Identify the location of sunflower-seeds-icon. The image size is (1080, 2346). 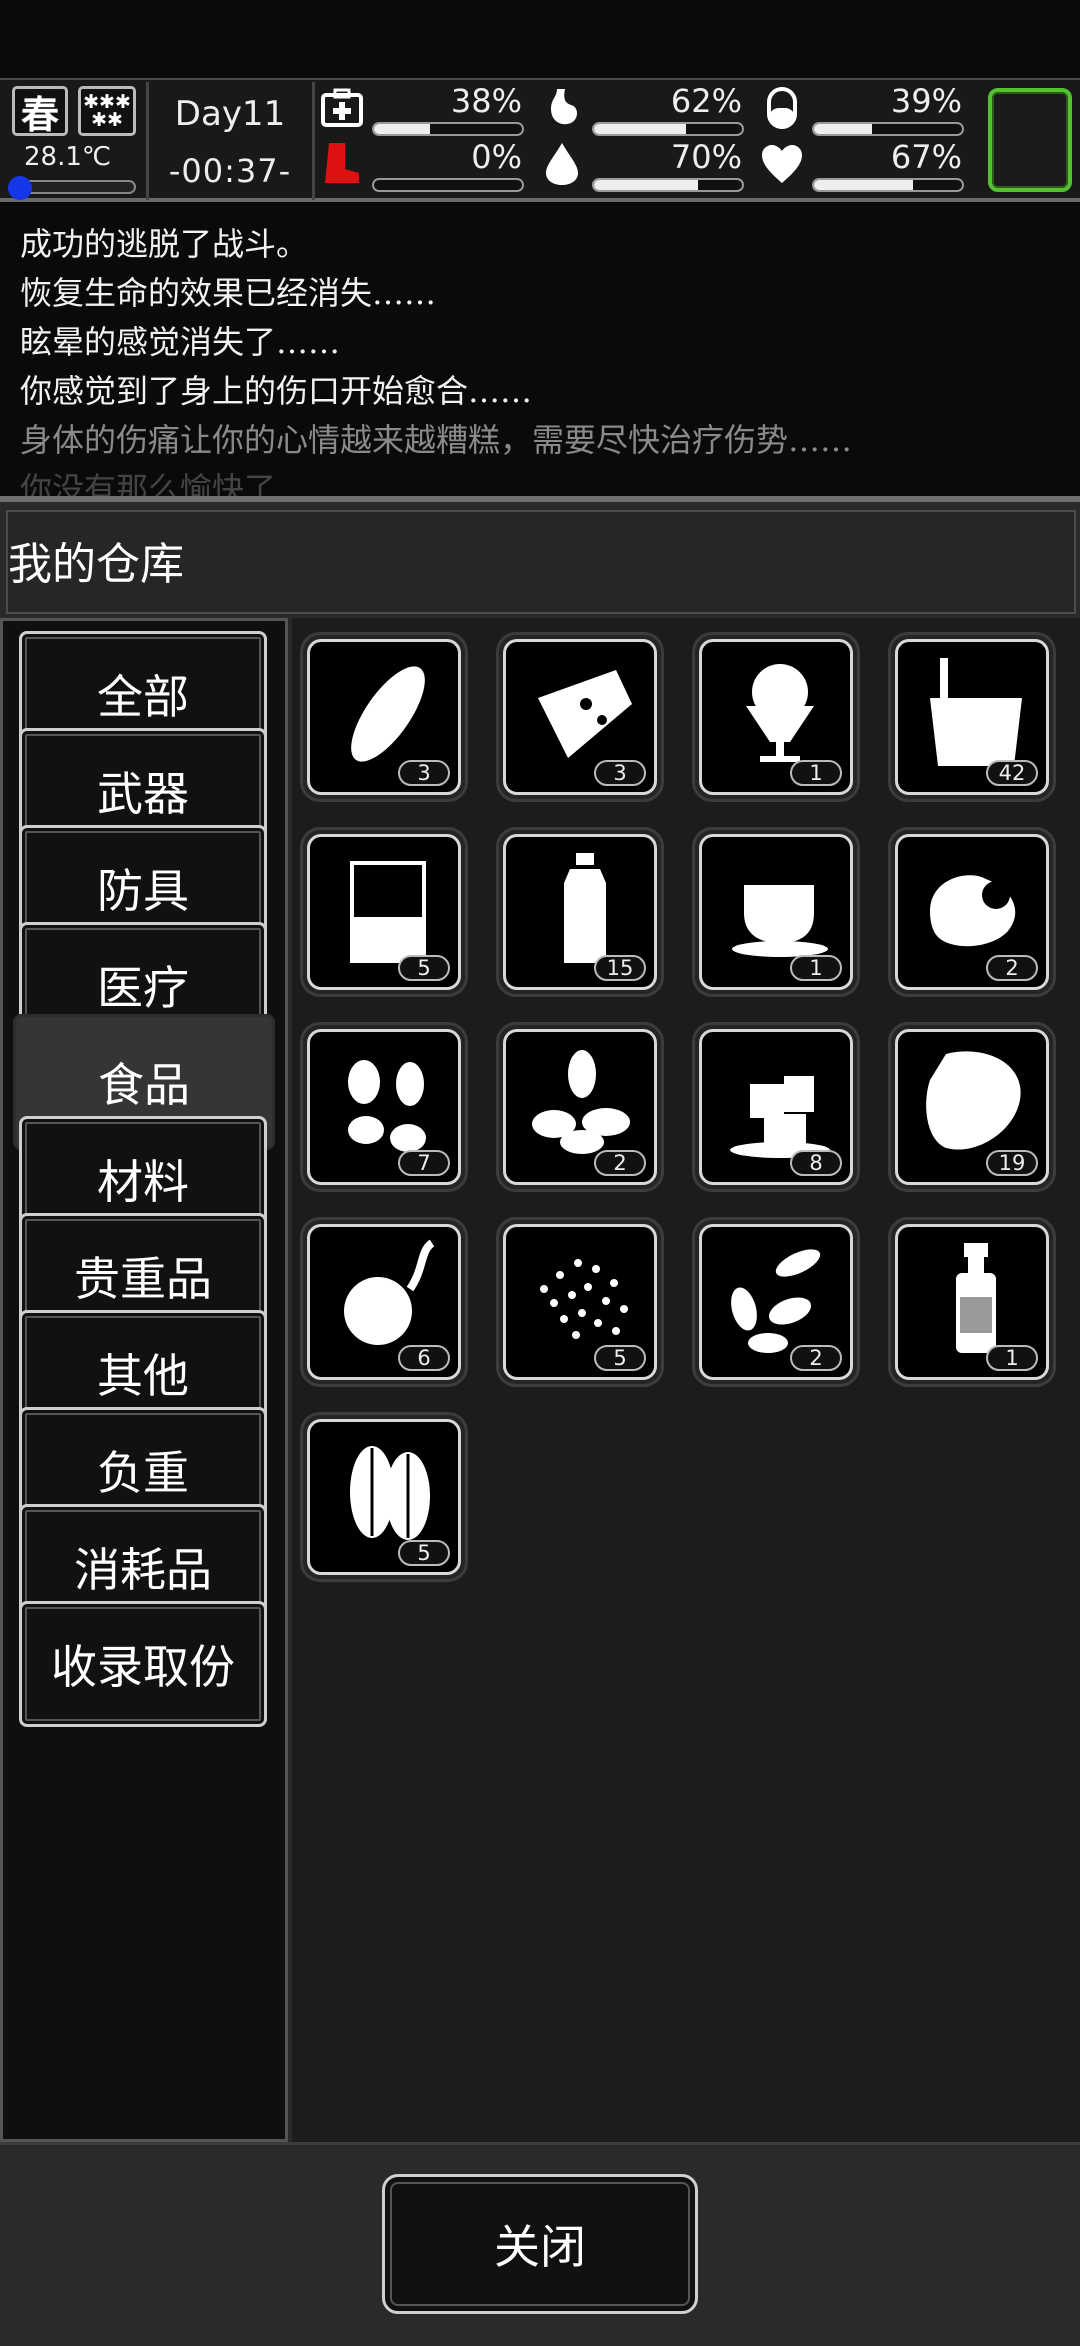
(780, 1299).